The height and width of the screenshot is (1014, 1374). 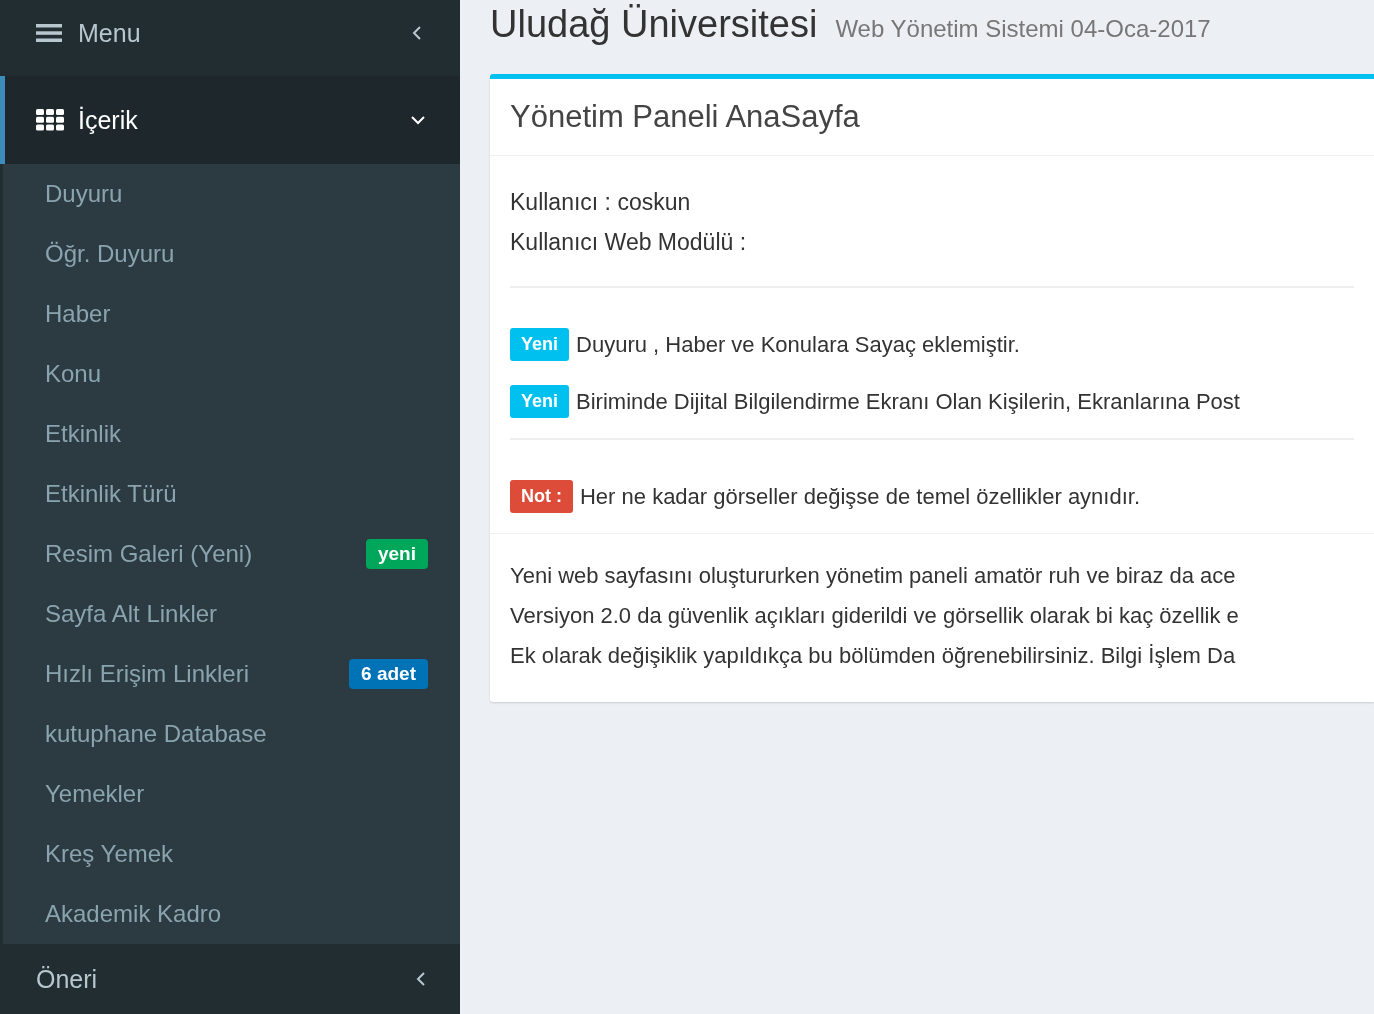 I want to click on menu-item: Etkinlik, so click(x=83, y=434).